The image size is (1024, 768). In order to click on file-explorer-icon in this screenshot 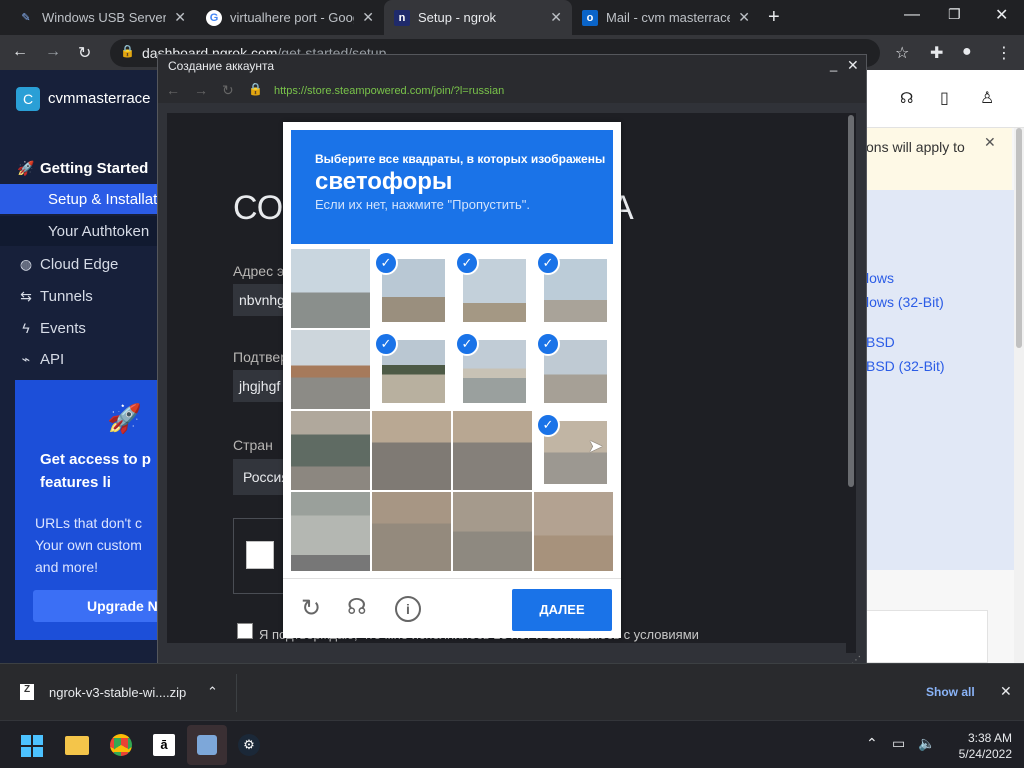, I will do `click(77, 745)`.